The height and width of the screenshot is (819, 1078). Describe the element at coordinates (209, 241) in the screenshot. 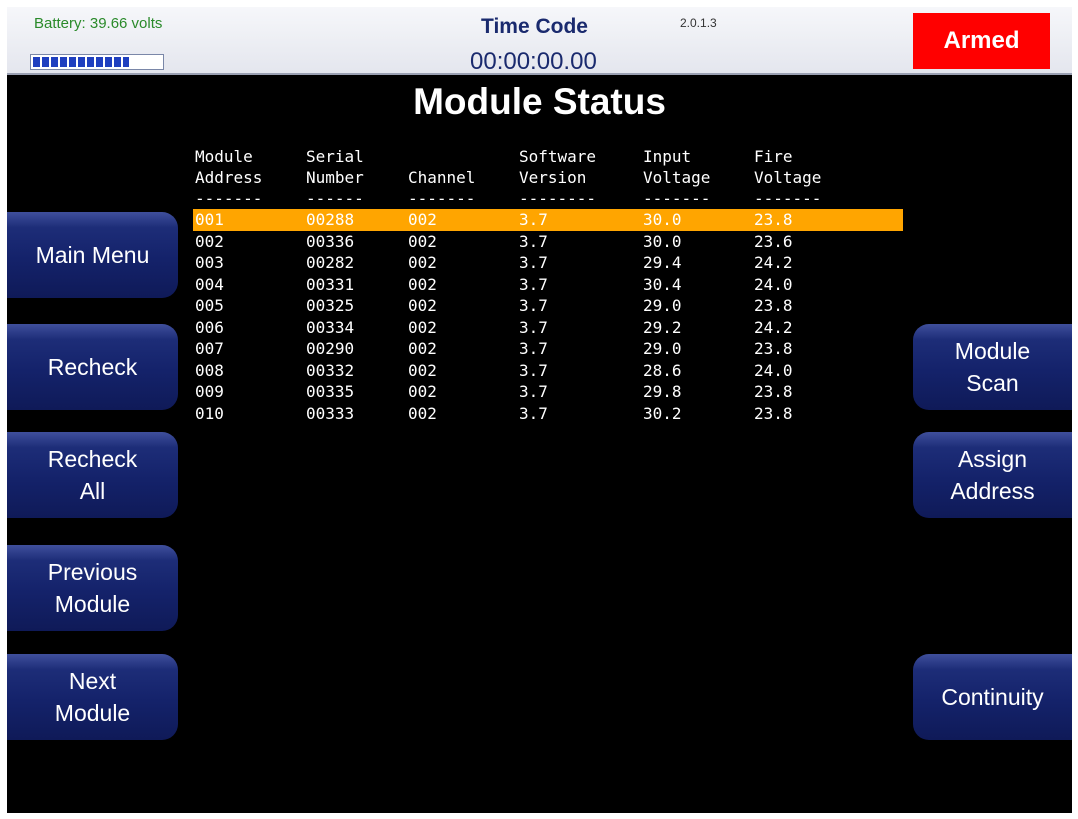

I see `cell-module-address: 002` at that location.